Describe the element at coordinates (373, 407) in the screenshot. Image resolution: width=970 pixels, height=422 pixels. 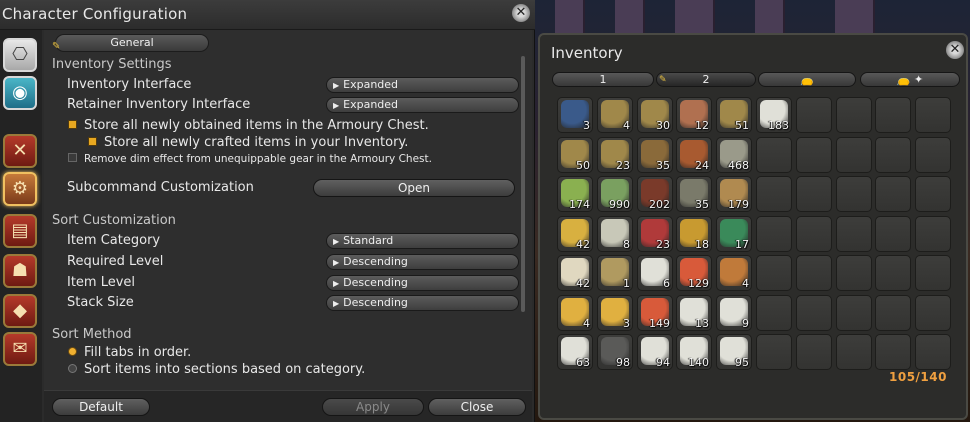
I see `apply-button: Apply` at that location.